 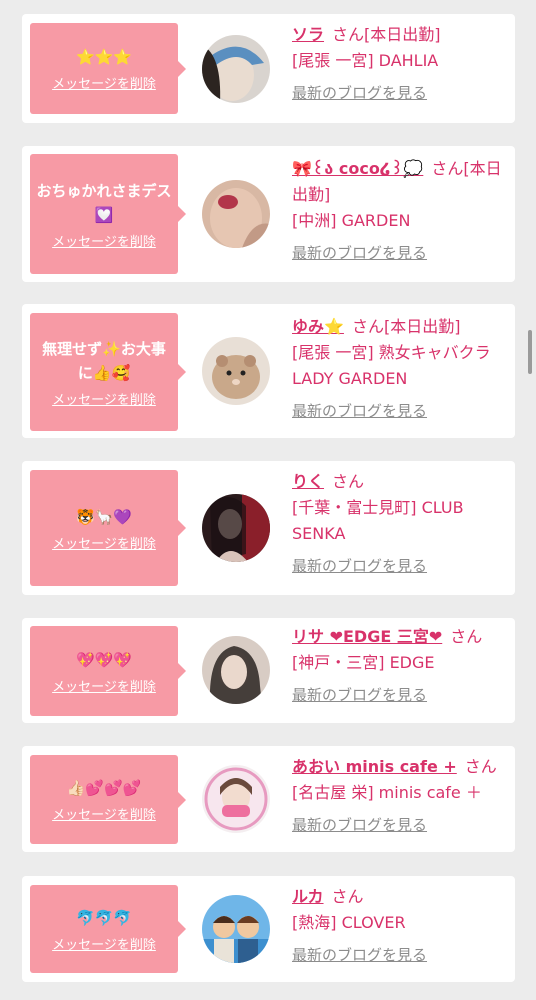 I want to click on cast-name-link: ゆみ⭐, so click(x=318, y=326).